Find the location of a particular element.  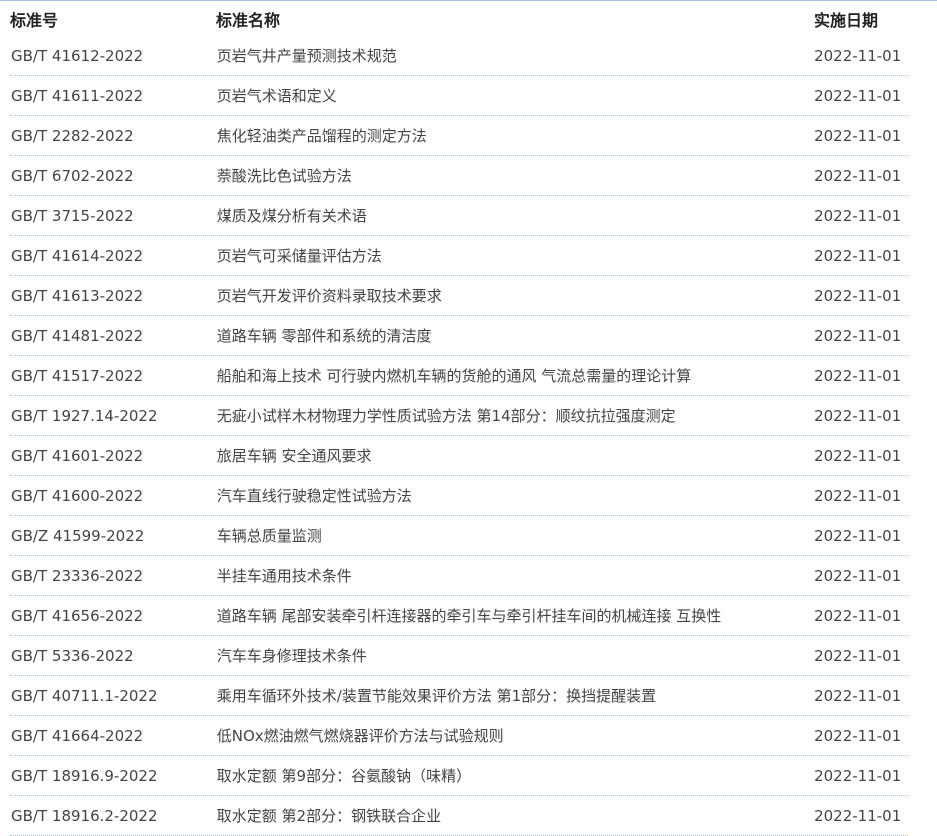

standard-code: GB/T 41664-2022 is located at coordinates (113, 736).